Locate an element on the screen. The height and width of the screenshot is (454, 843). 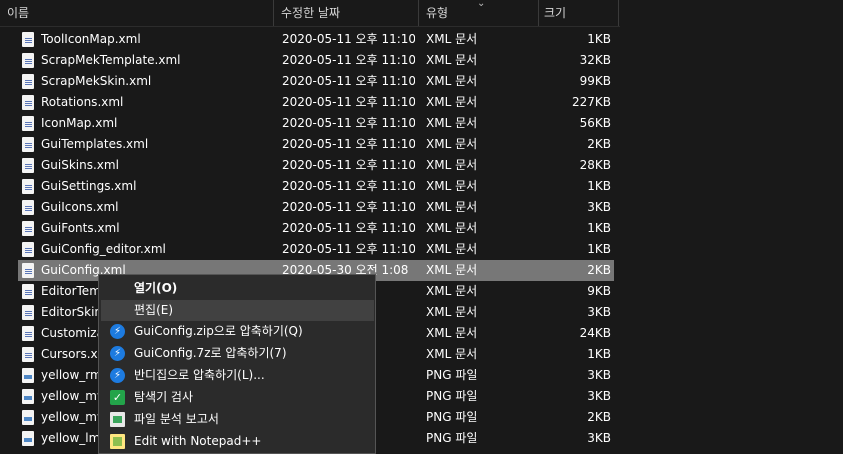
file-row: IconMap.xml 2020-05-11 오후 11:10 XML 문서 56KB is located at coordinates (310, 123).